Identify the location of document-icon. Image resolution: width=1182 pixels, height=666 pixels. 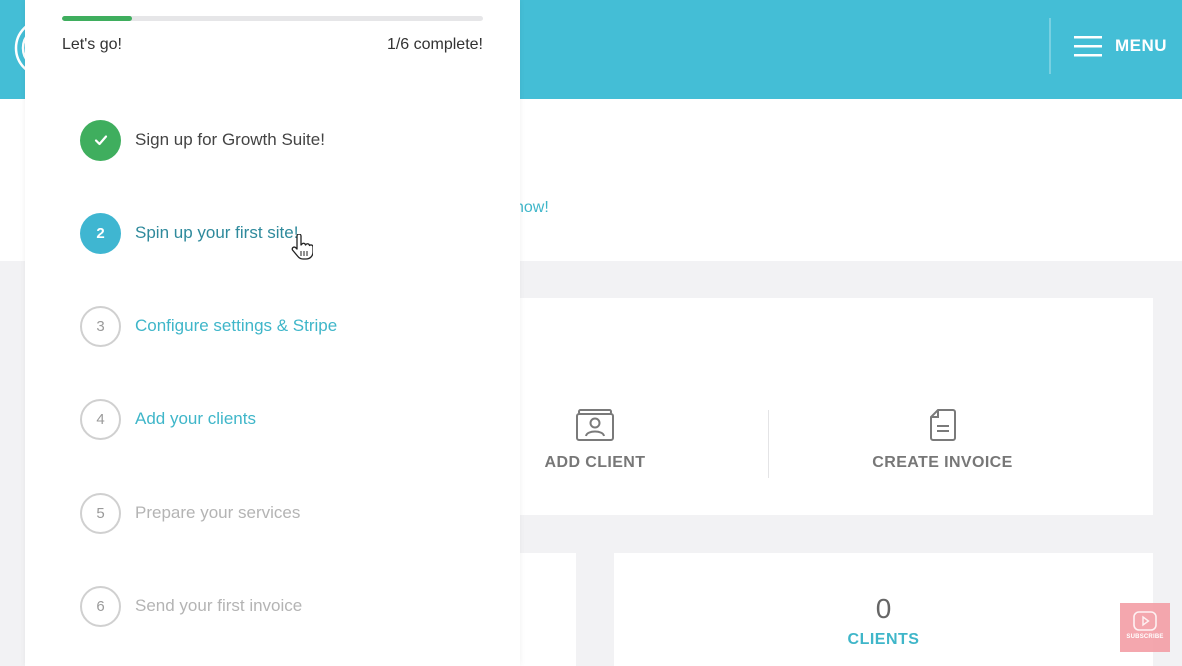
(942, 425).